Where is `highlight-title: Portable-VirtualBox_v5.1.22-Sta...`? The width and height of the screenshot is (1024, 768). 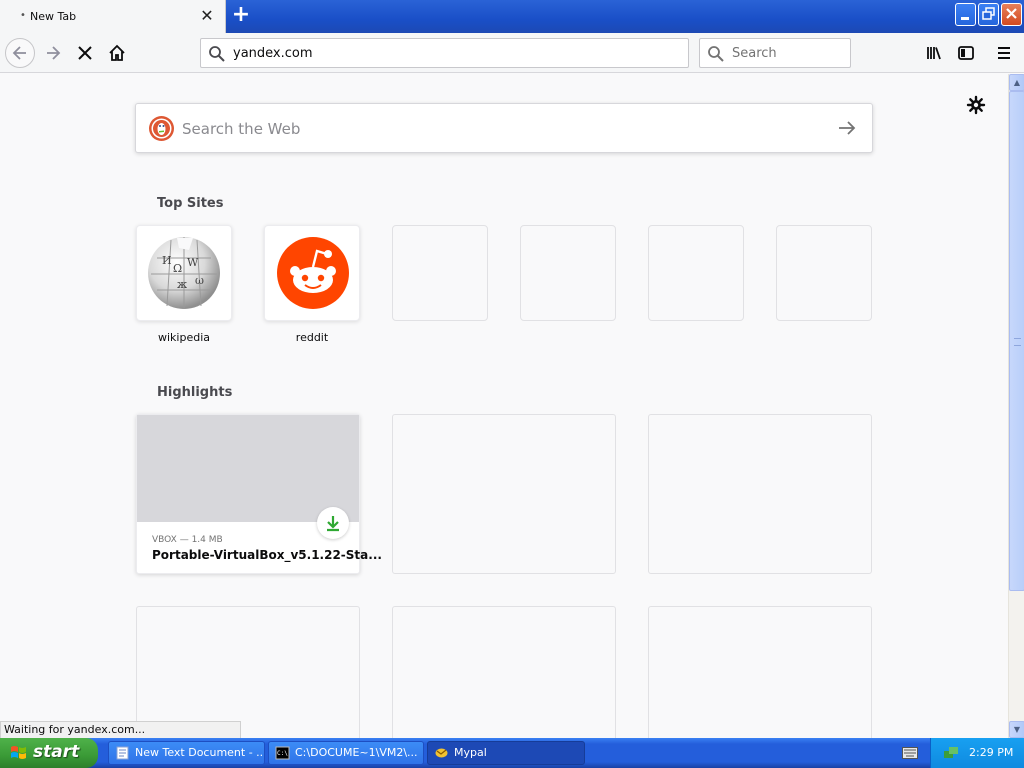
highlight-title: Portable-VirtualBox_v5.1.22-Sta... is located at coordinates (267, 555).